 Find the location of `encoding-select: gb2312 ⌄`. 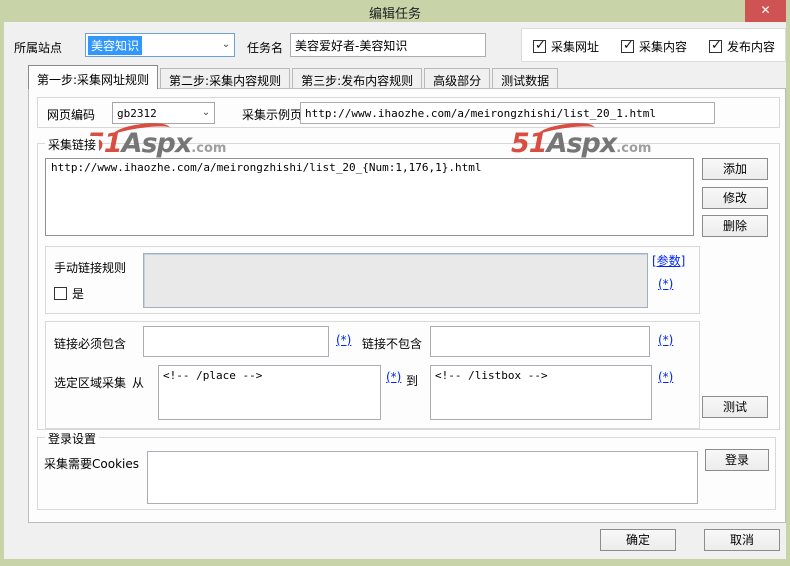

encoding-select: gb2312 ⌄ is located at coordinates (163, 113).